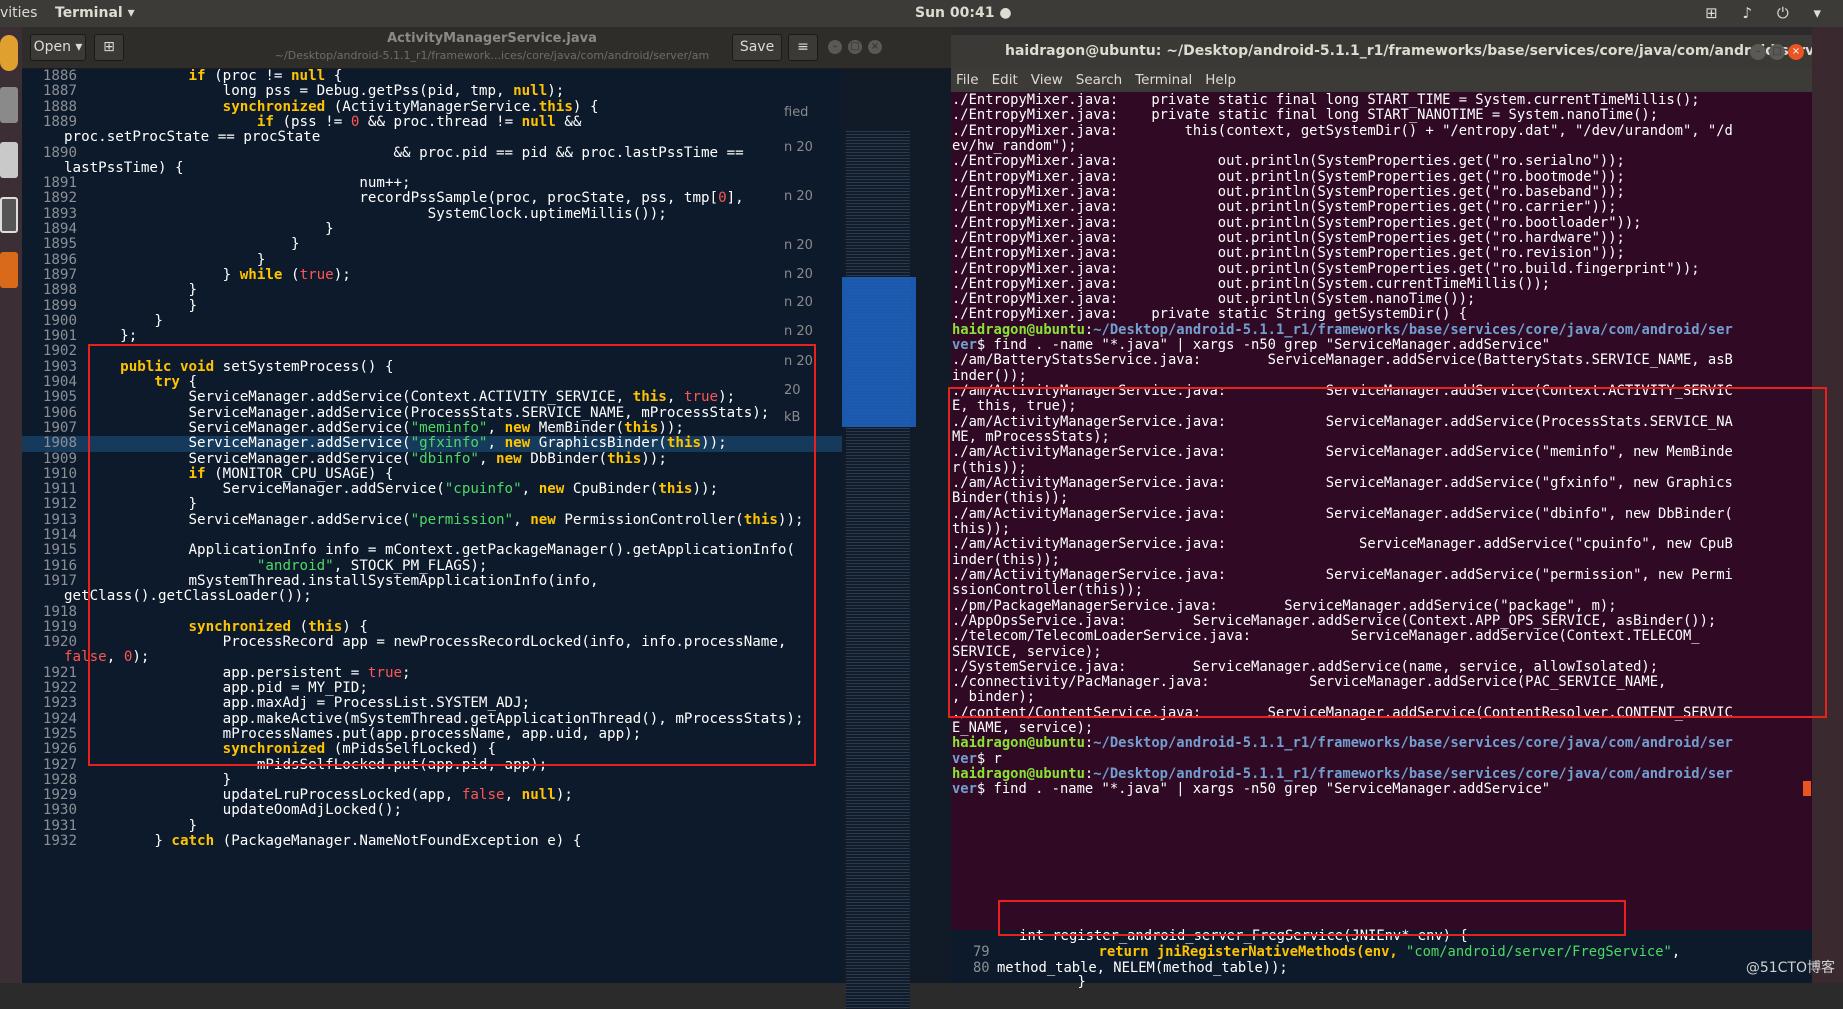 This screenshot has width=1843, height=1009. Describe the element at coordinates (49, 459) in the screenshot. I see `line-number: 1909` at that location.